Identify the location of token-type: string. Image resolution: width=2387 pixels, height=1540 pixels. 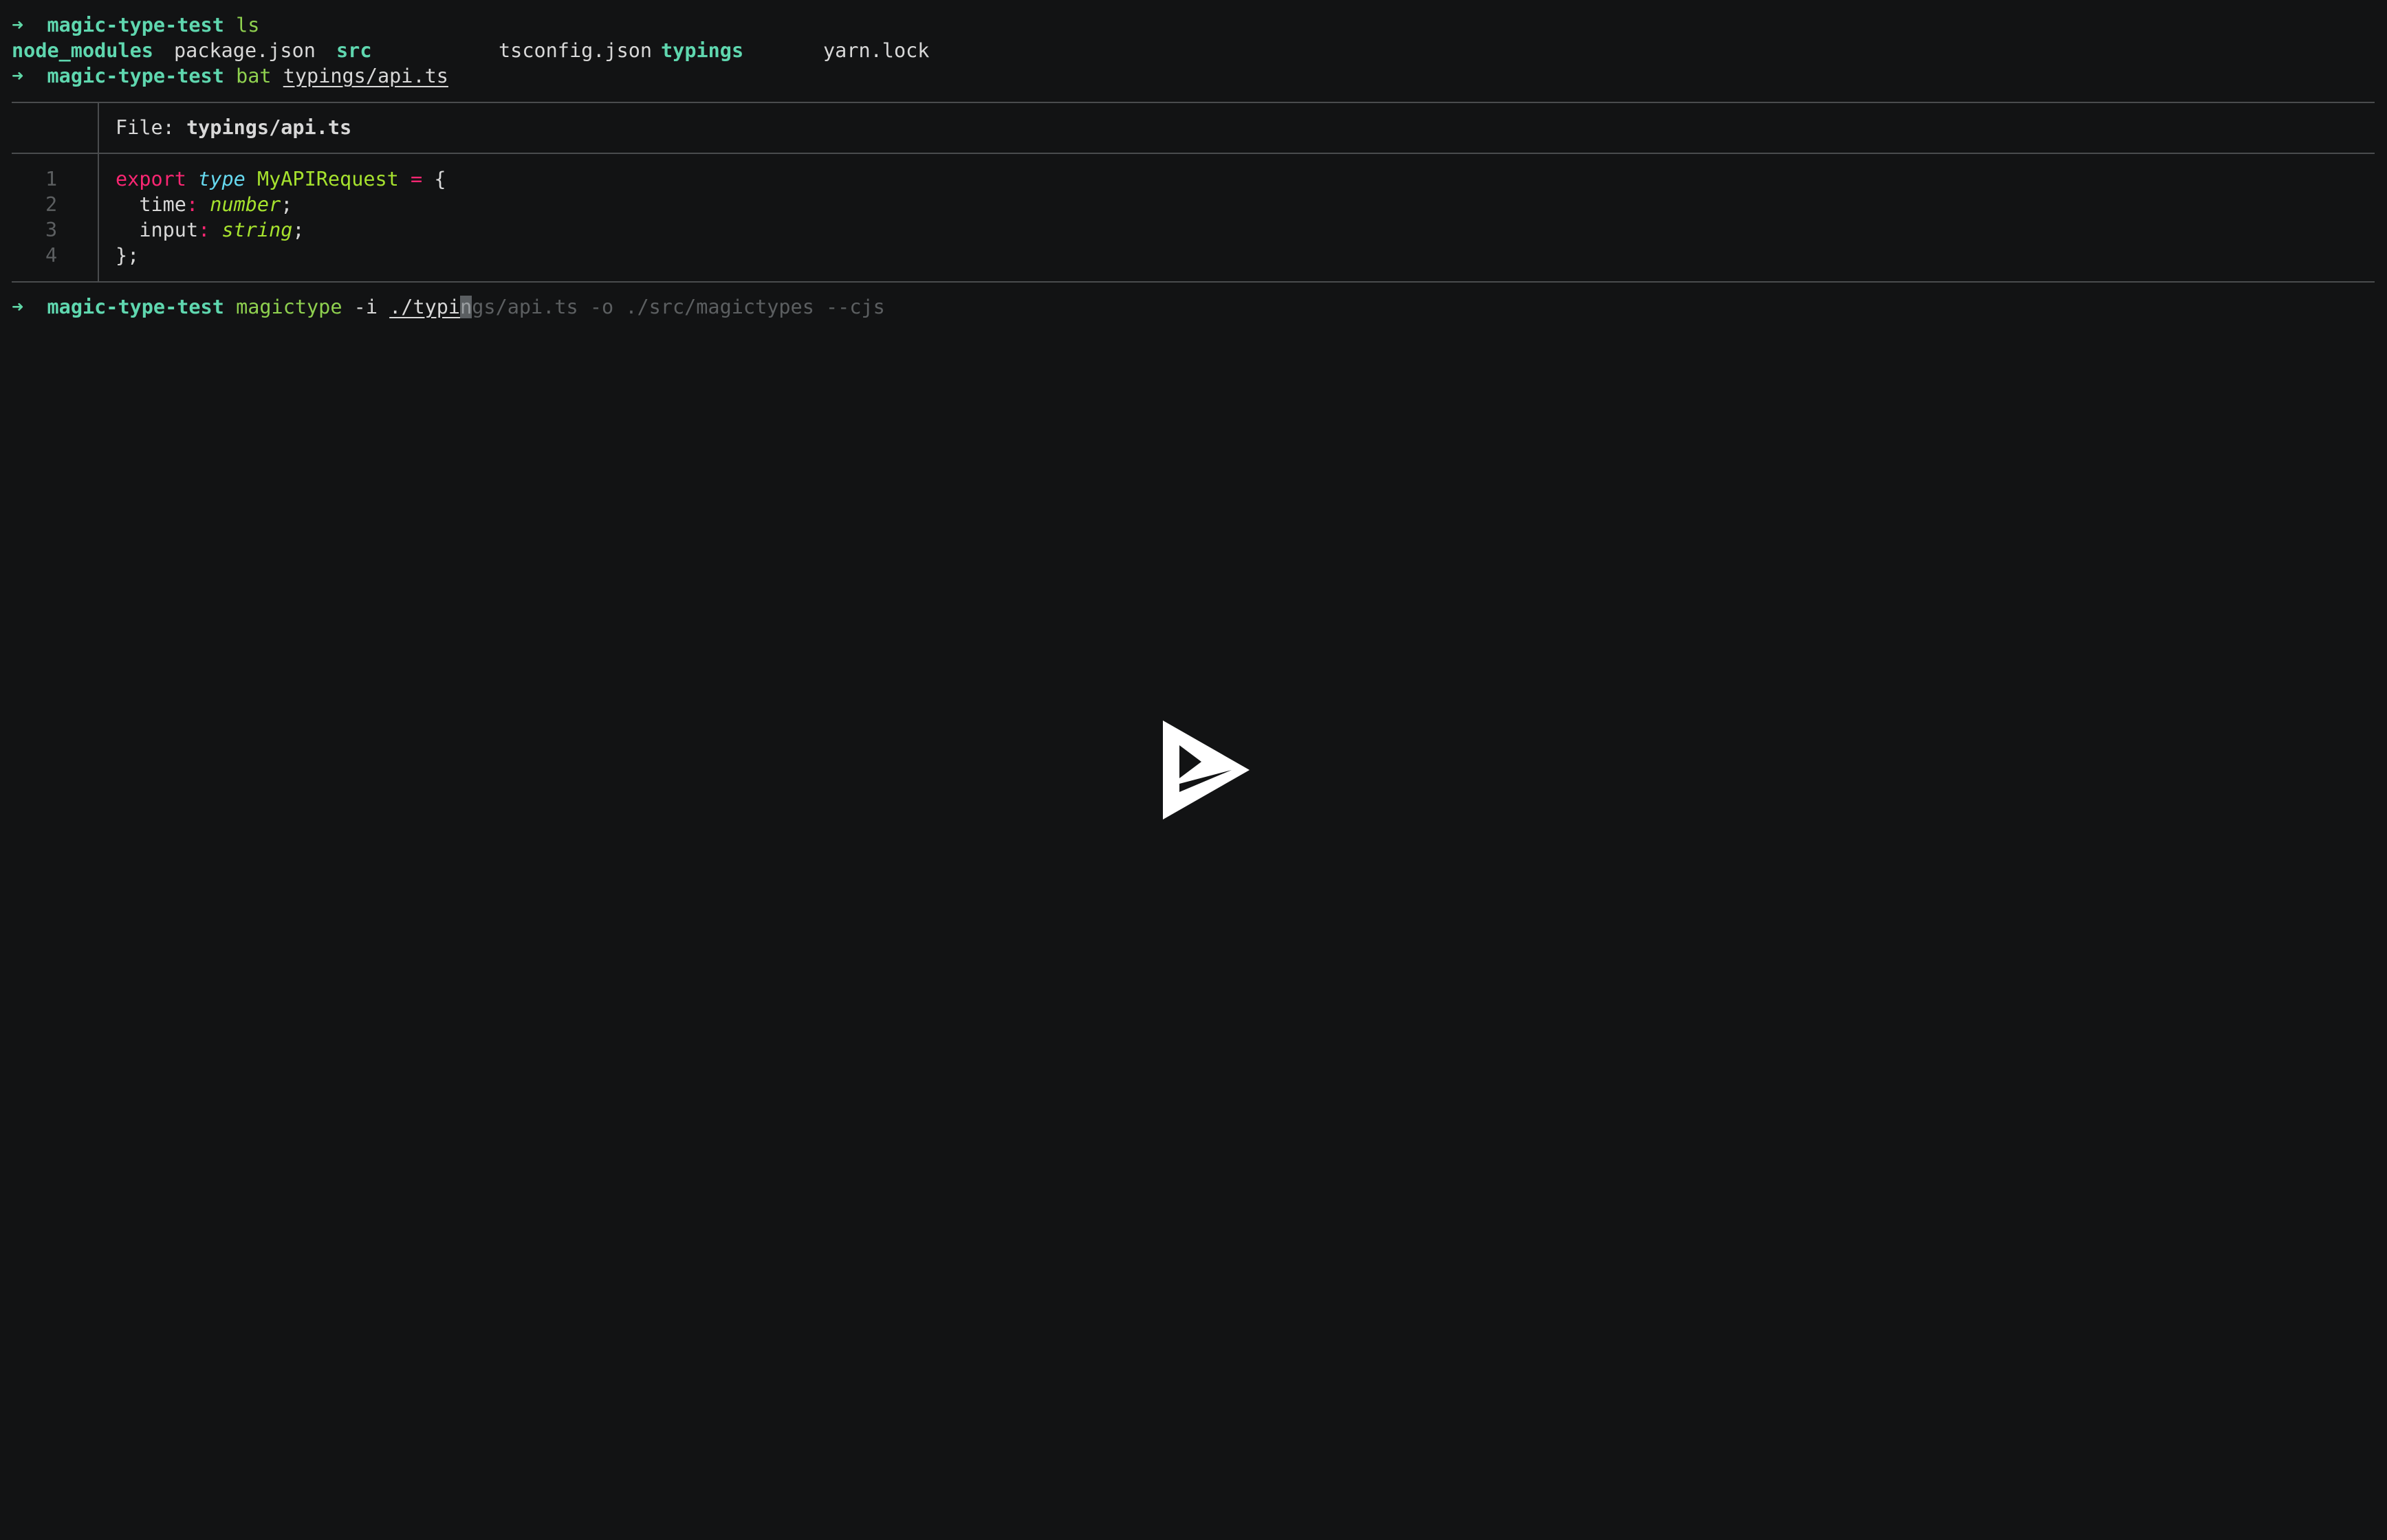
(257, 230).